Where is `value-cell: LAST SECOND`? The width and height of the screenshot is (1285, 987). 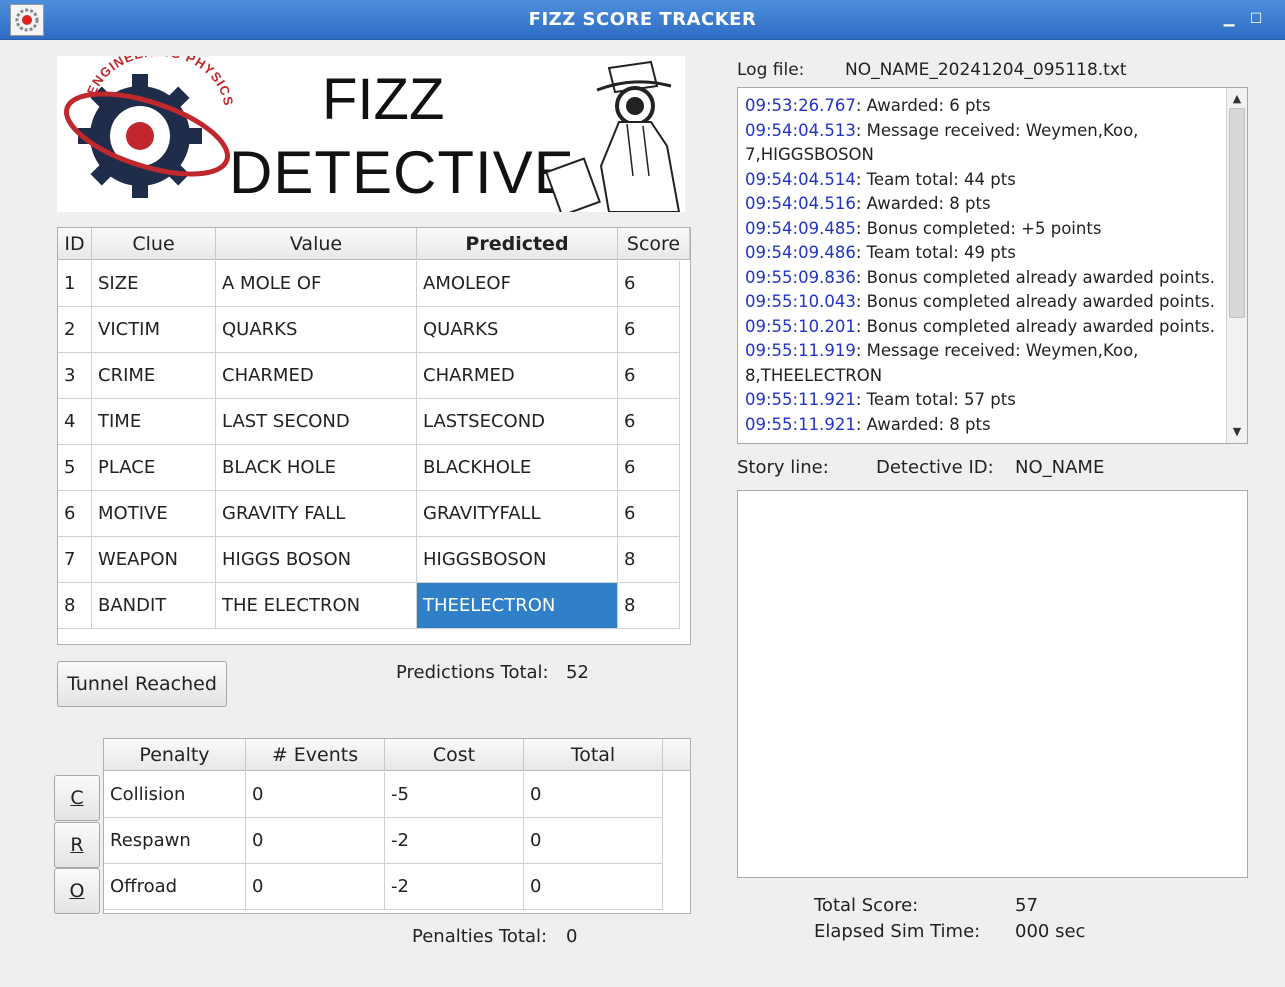
value-cell: LAST SECOND is located at coordinates (316, 422).